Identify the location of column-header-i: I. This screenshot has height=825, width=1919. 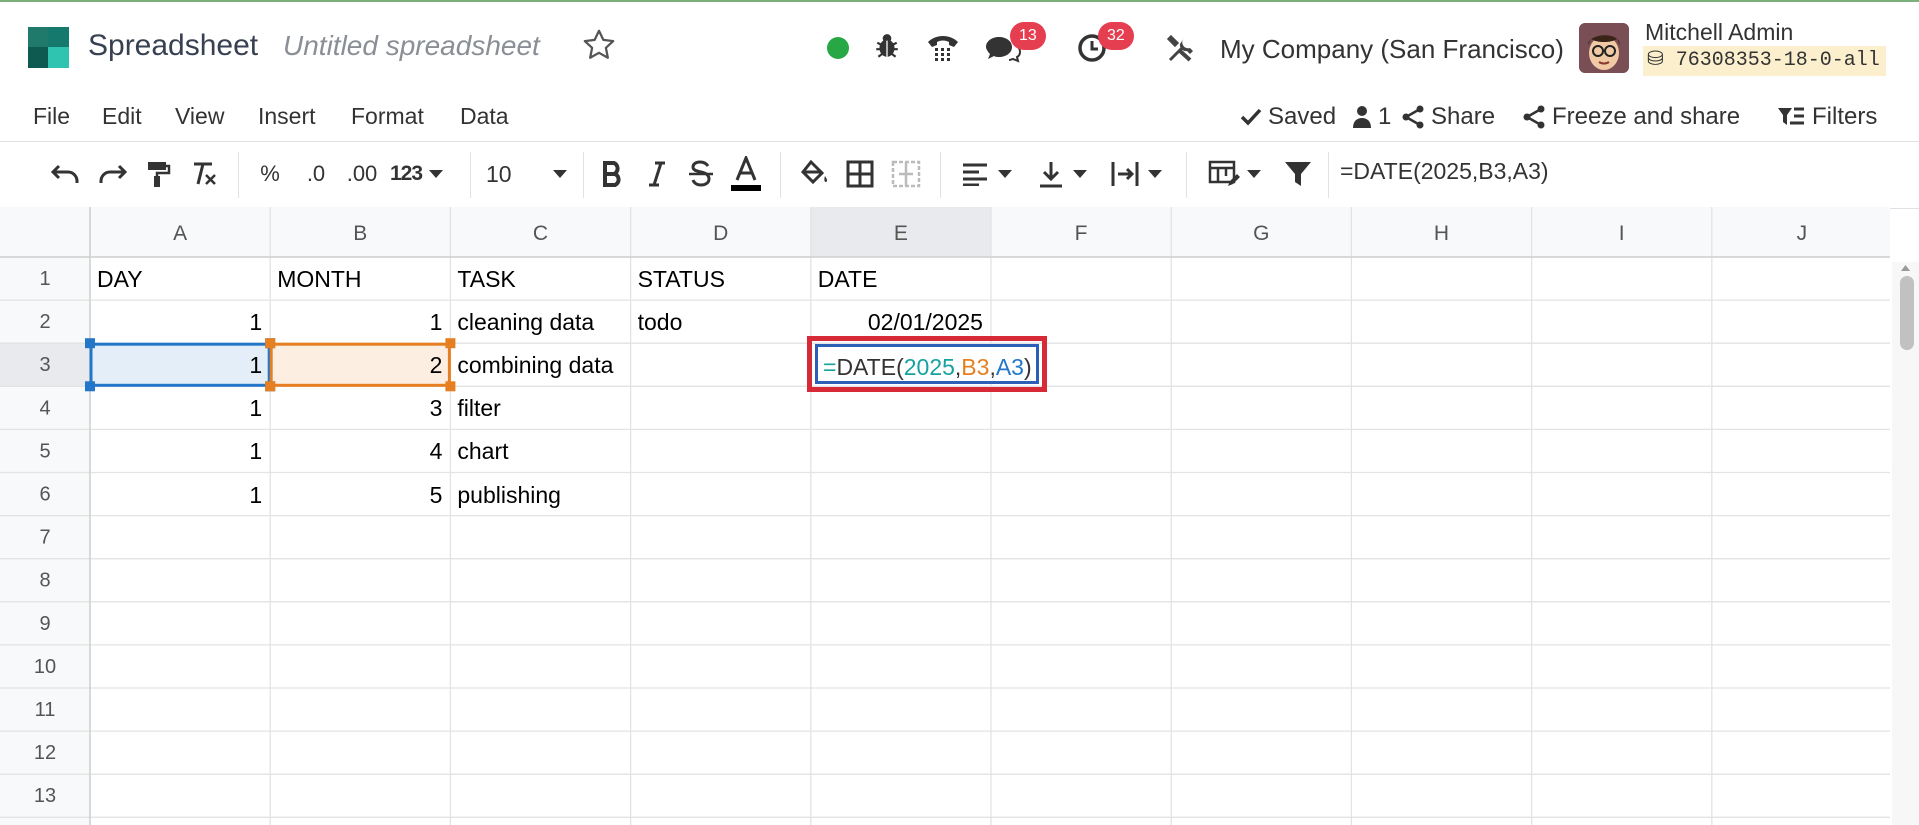
(1622, 233).